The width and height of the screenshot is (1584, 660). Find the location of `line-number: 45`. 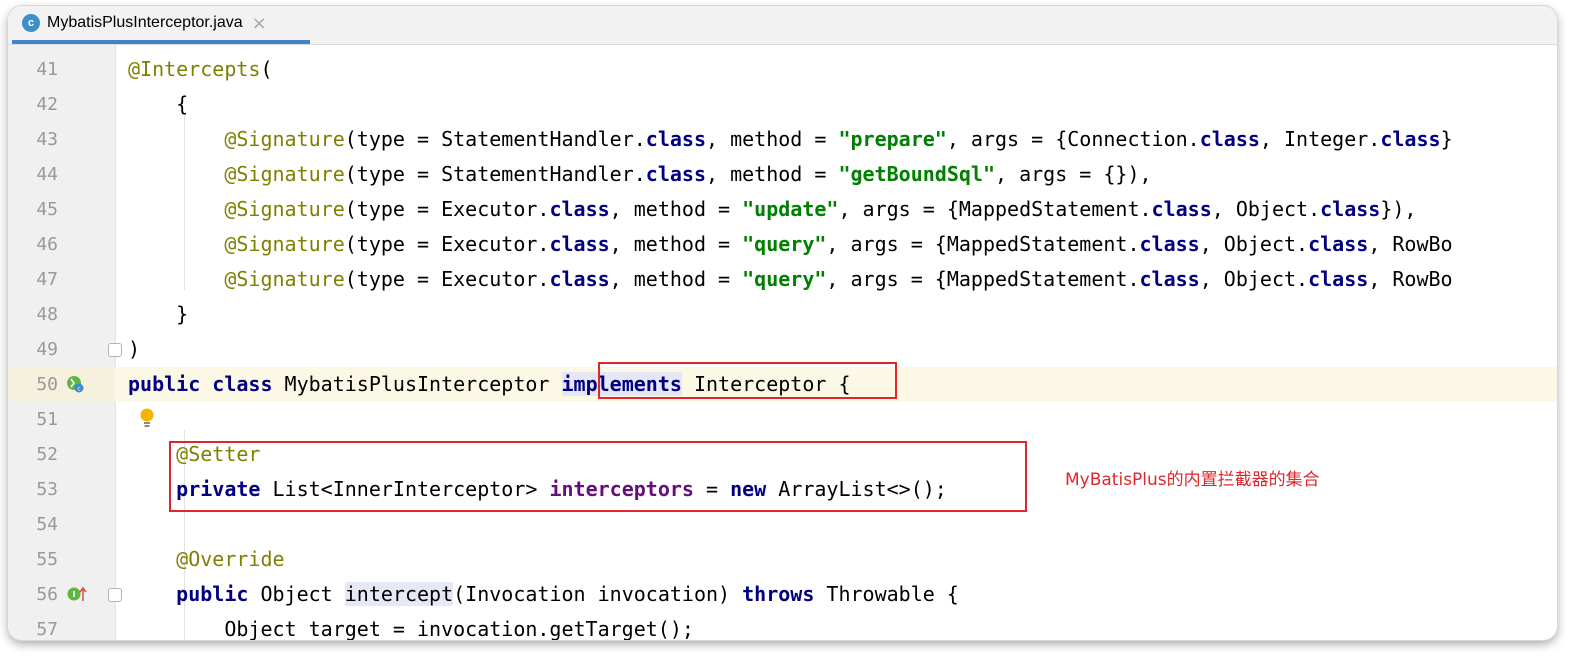

line-number: 45 is located at coordinates (47, 209).